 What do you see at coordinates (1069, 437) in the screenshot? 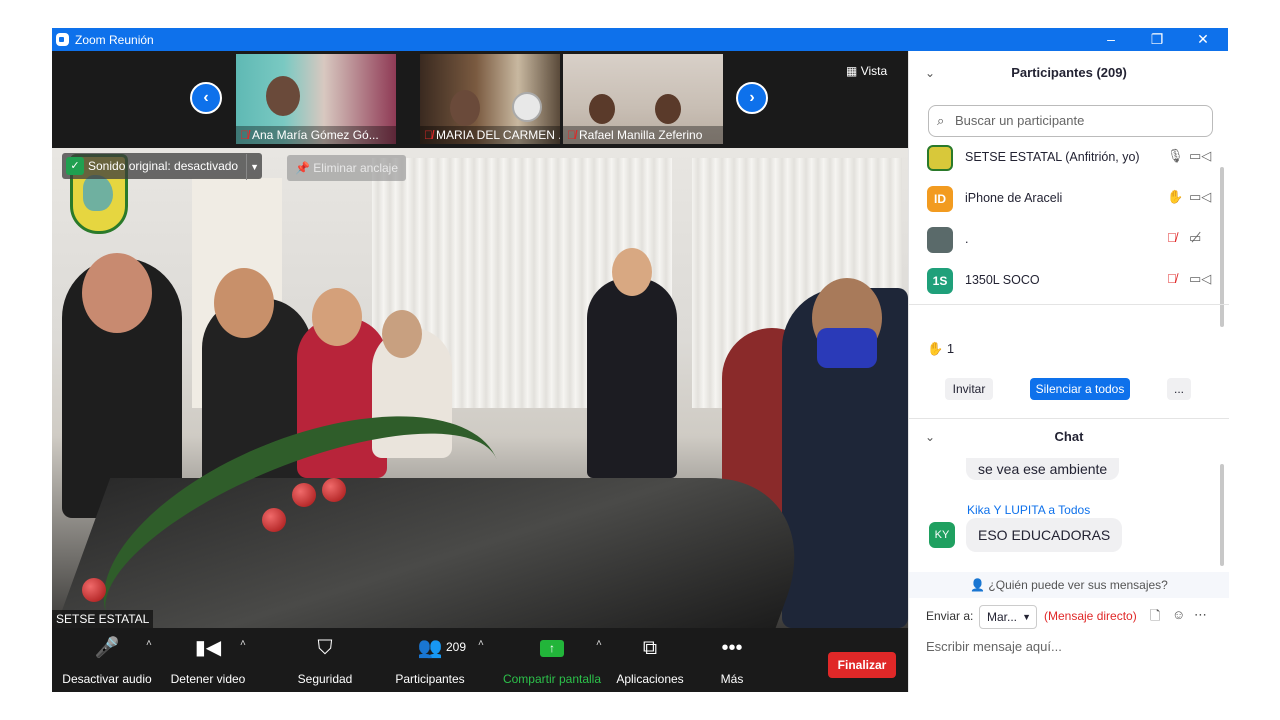
I see `chat-header: ⌄ Chat` at bounding box center [1069, 437].